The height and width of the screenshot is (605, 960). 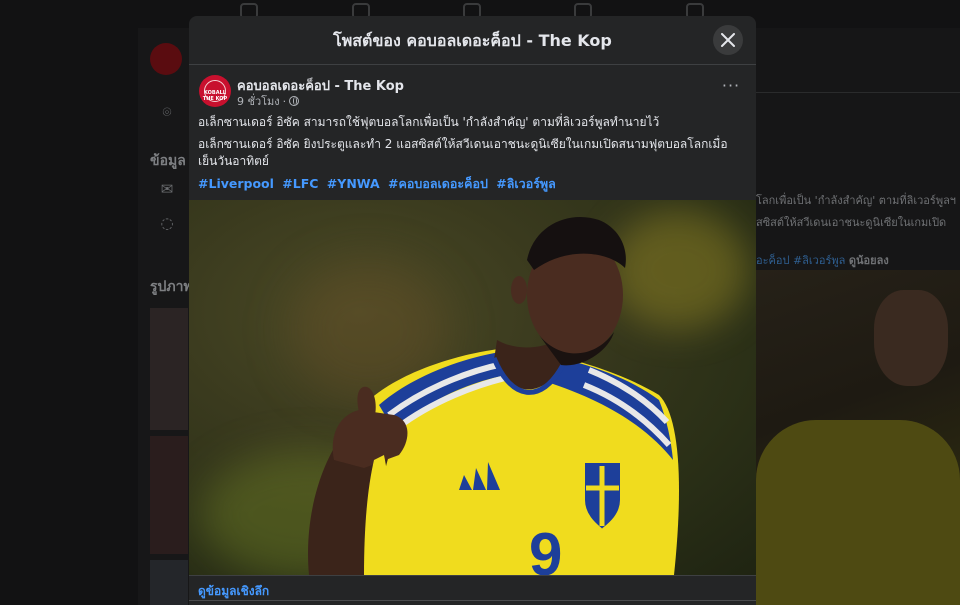 I want to click on post-meta: 9 ชั่วโมง ·, so click(x=268, y=101).